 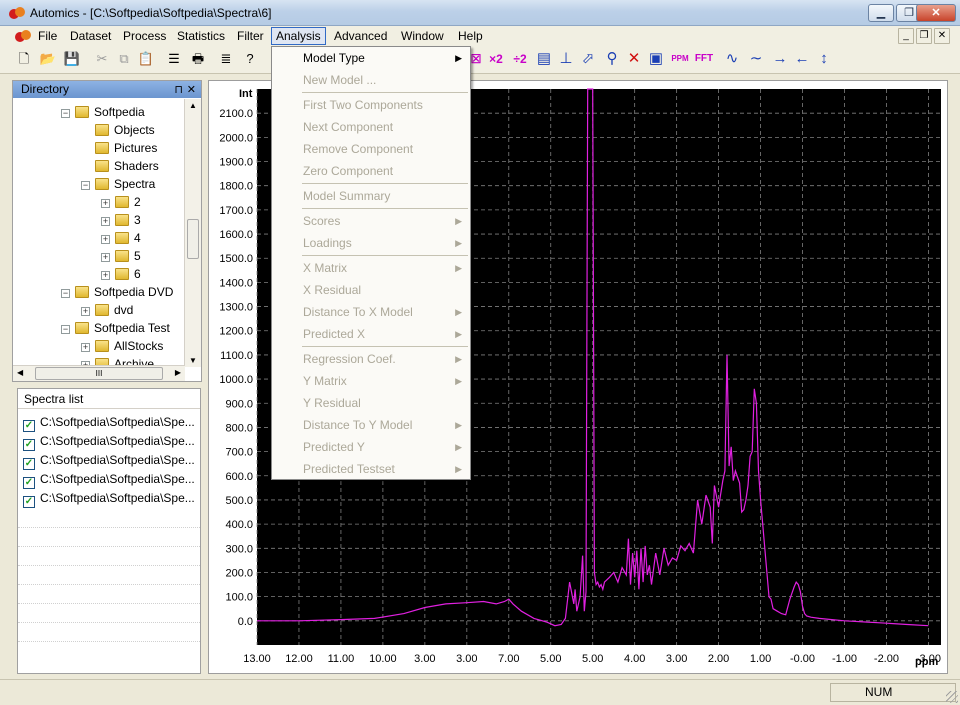 I want to click on directory-vertical-scrollbar: ▲ ▼, so click(x=192, y=233).